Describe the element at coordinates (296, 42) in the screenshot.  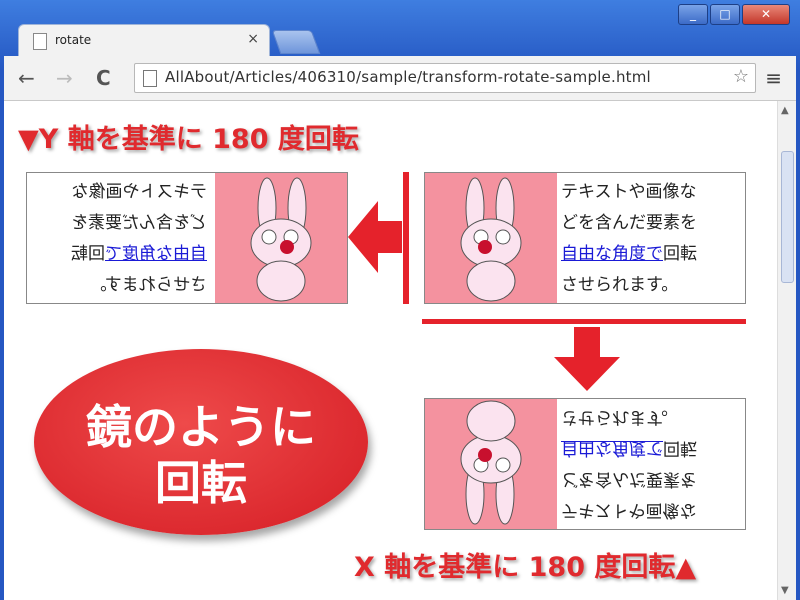
I see `new-tab-button` at that location.